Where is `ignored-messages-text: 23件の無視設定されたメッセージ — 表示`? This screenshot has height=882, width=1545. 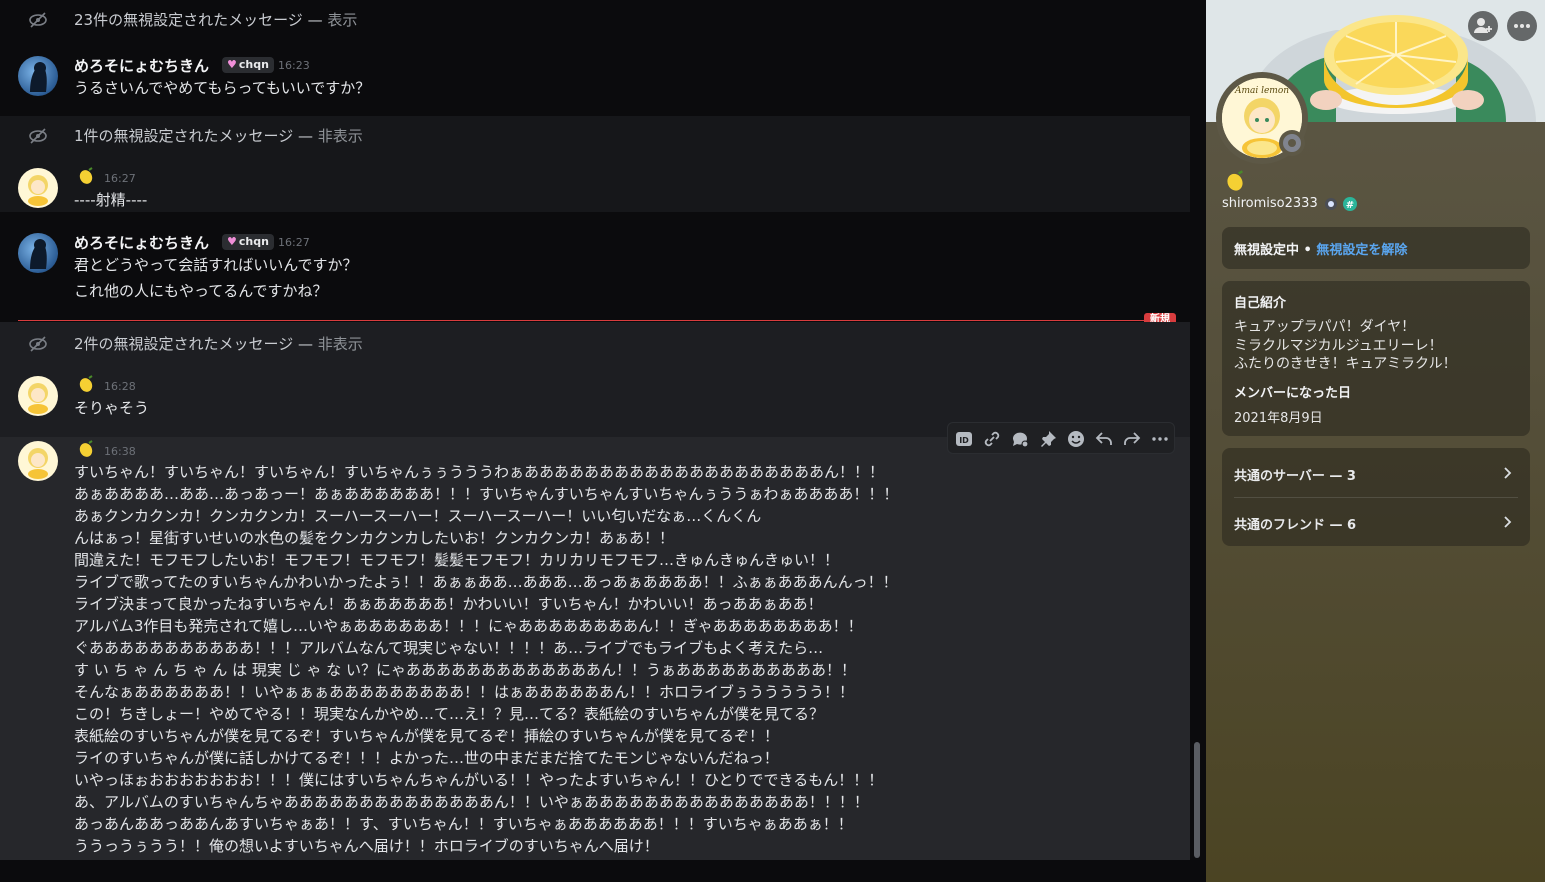
ignored-messages-text: 23件の無視設定されたメッセージ — 表示 is located at coordinates (216, 20).